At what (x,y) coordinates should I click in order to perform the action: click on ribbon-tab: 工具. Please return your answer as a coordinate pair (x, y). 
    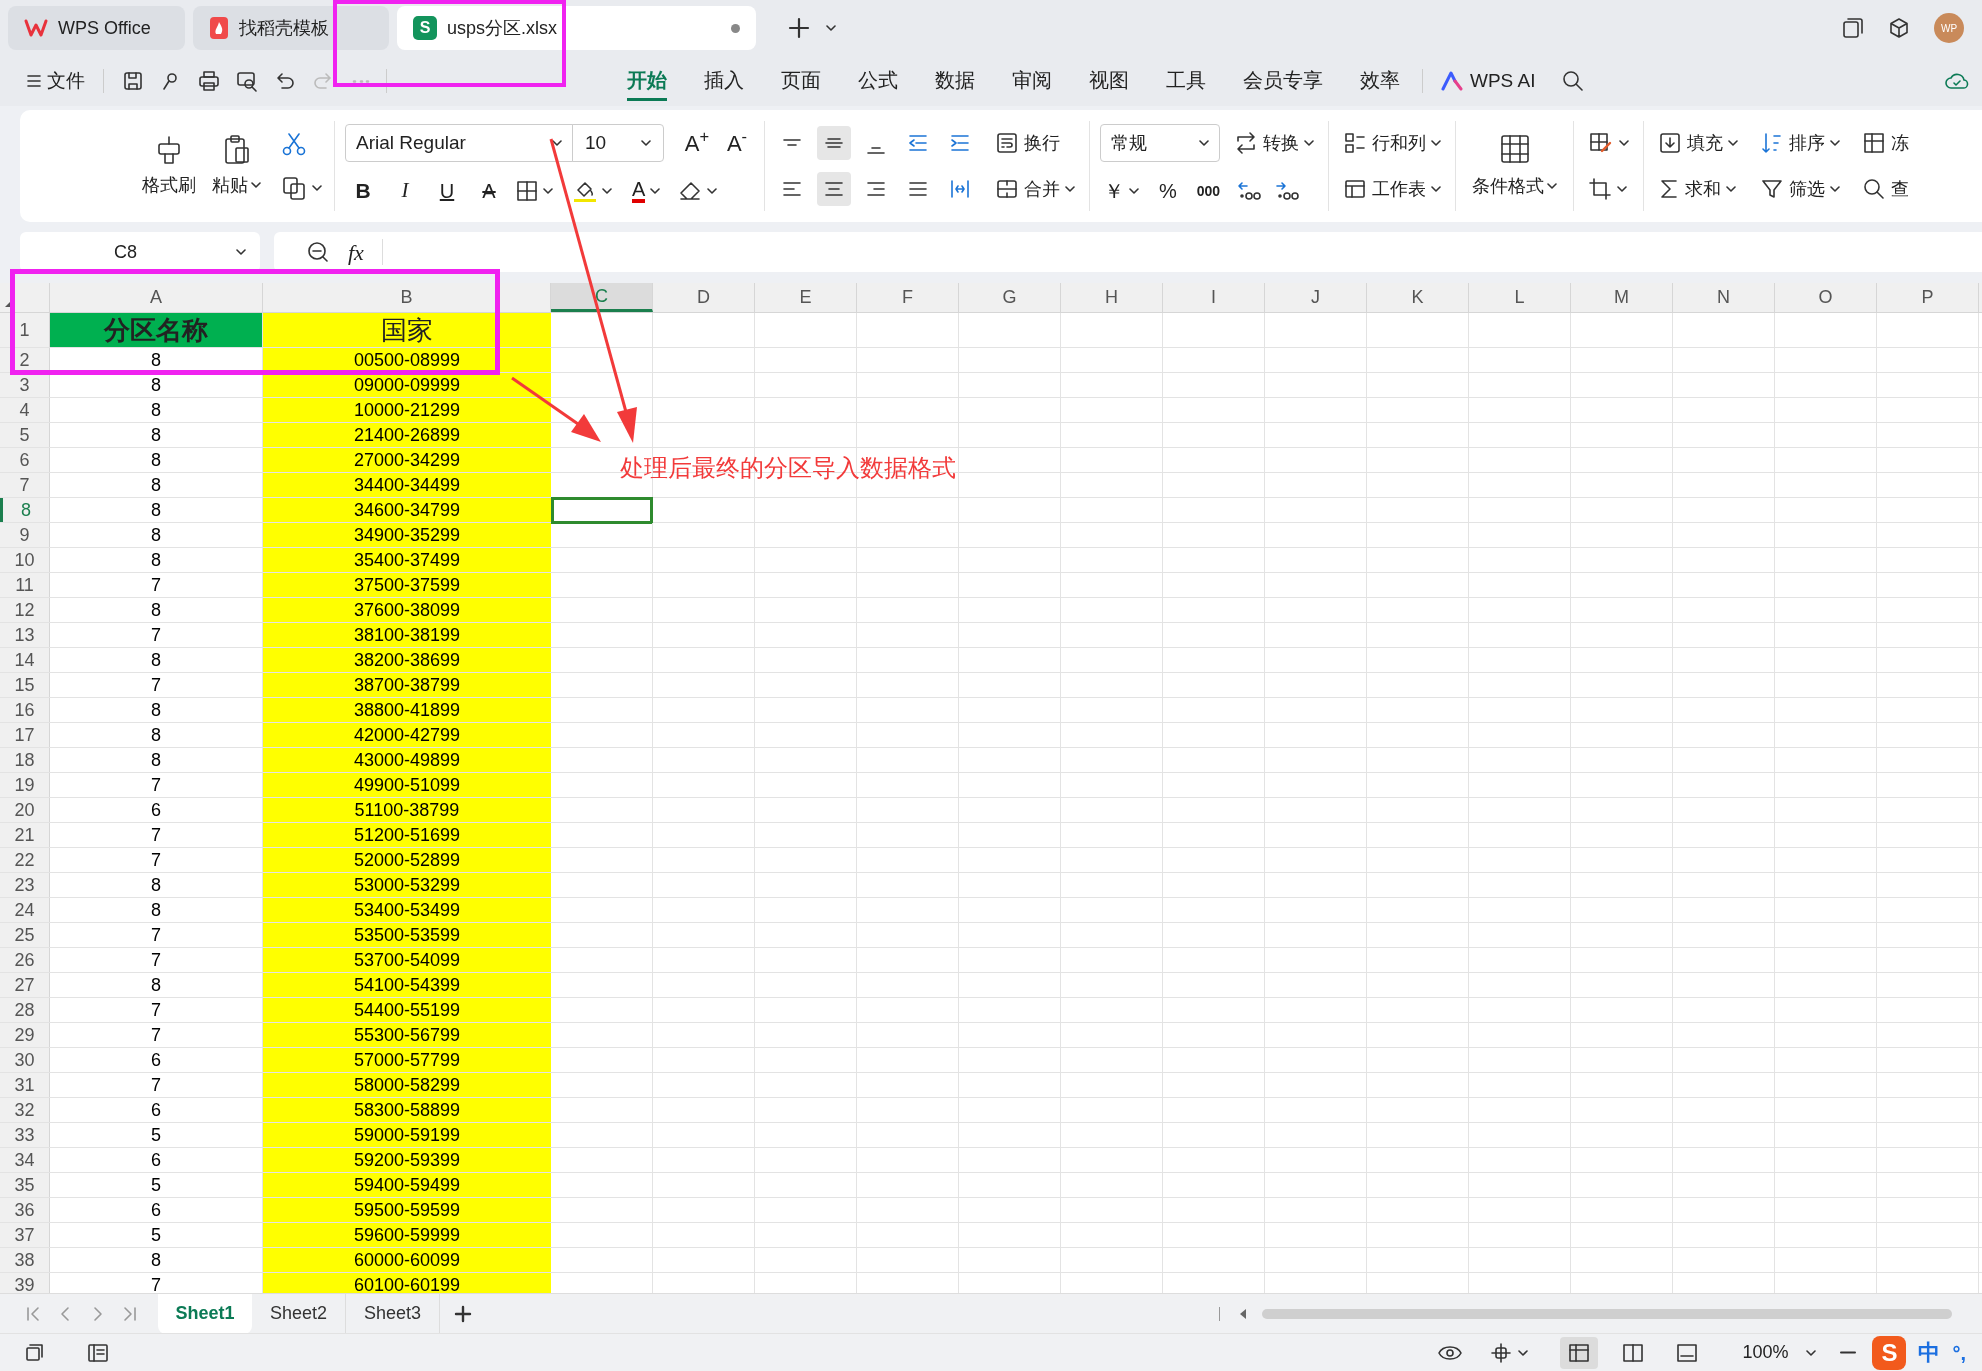
    Looking at the image, I should click on (1186, 81).